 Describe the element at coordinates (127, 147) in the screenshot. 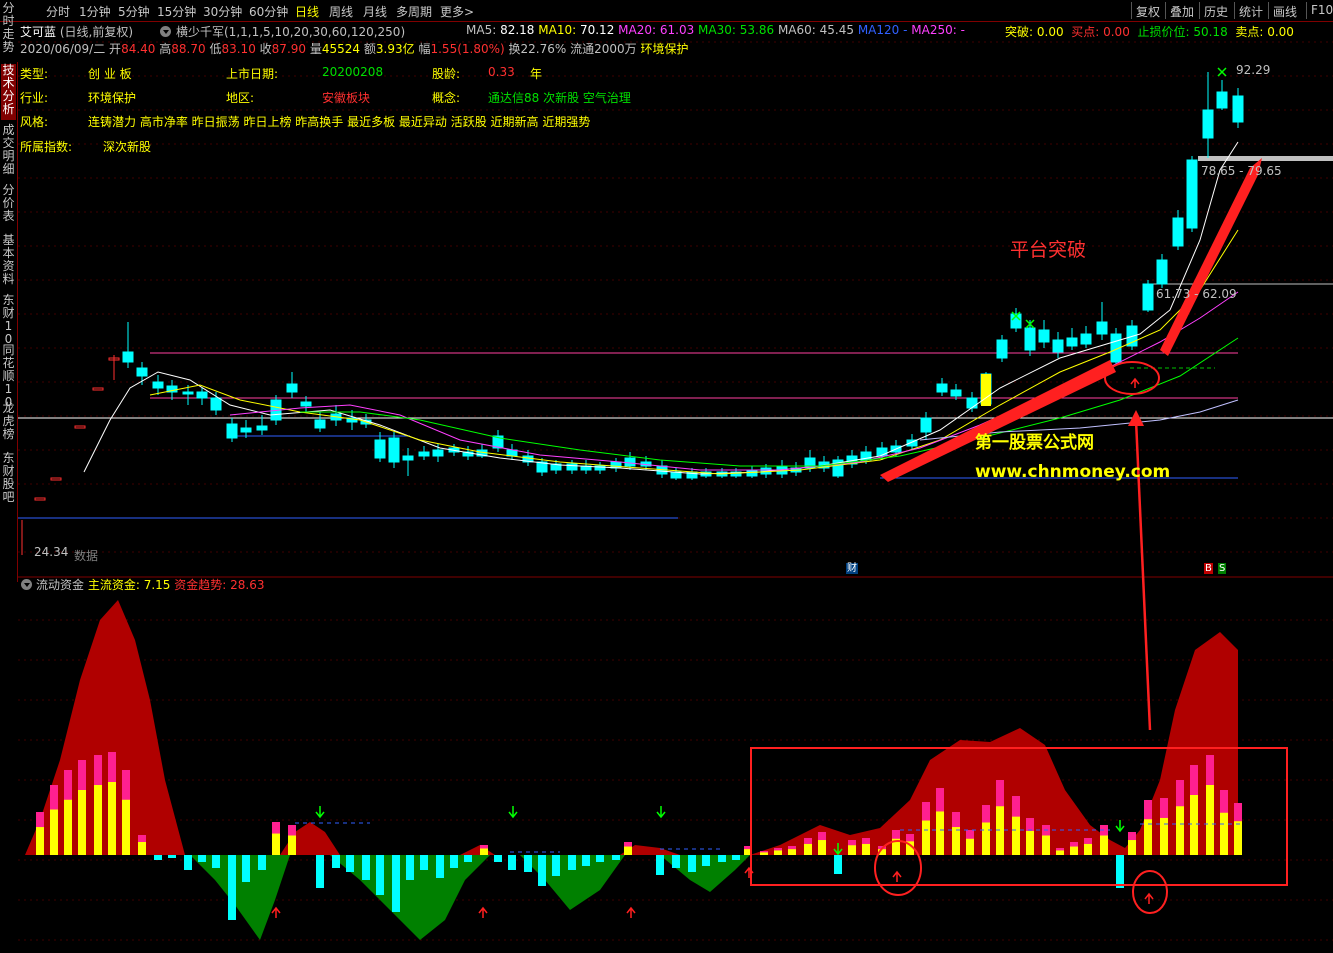

I see `info-index: 深次新股` at that location.